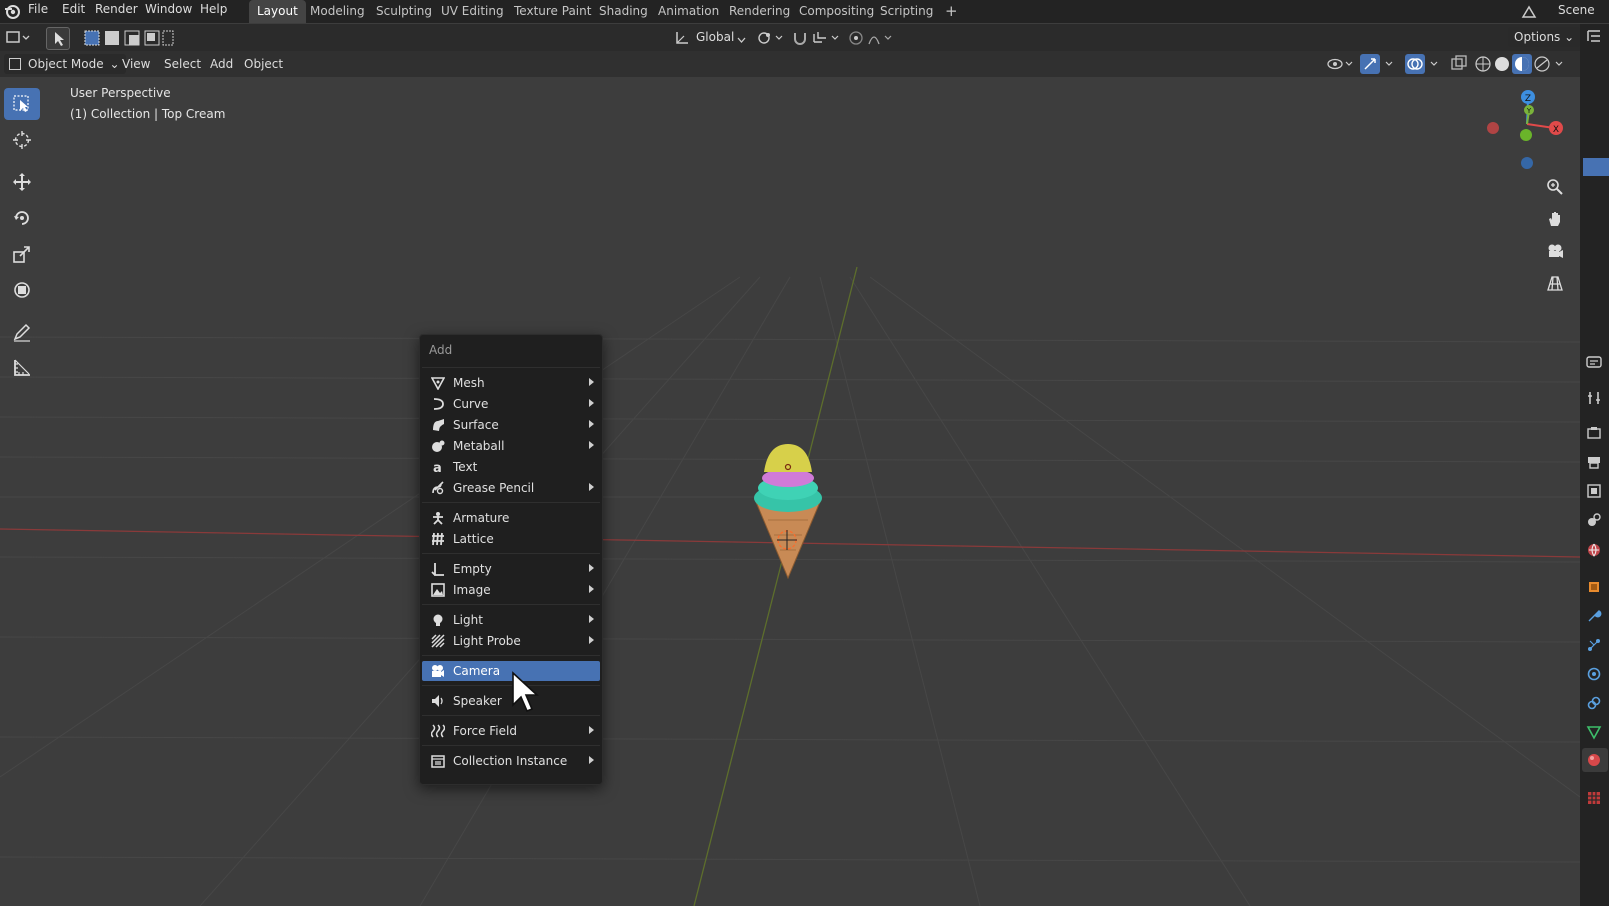 This screenshot has width=1609, height=906. I want to click on tab-layout: Layout, so click(277, 11).